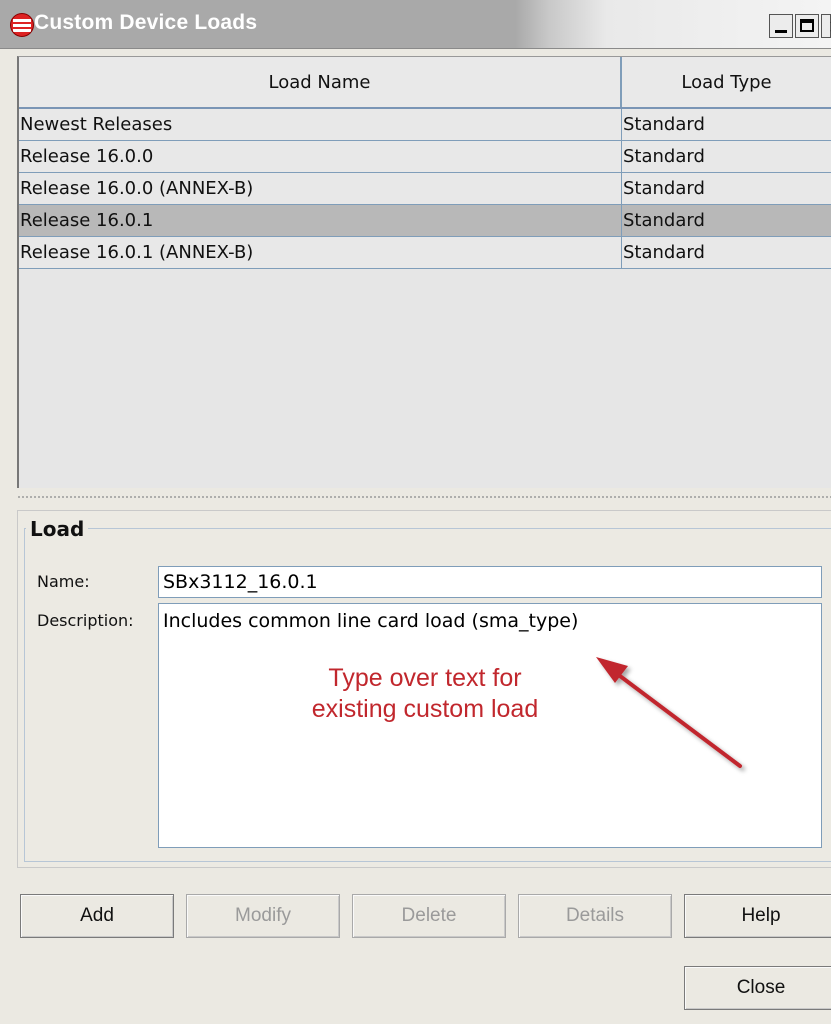  What do you see at coordinates (429, 916) in the screenshot?
I see `delete-button: Delete` at bounding box center [429, 916].